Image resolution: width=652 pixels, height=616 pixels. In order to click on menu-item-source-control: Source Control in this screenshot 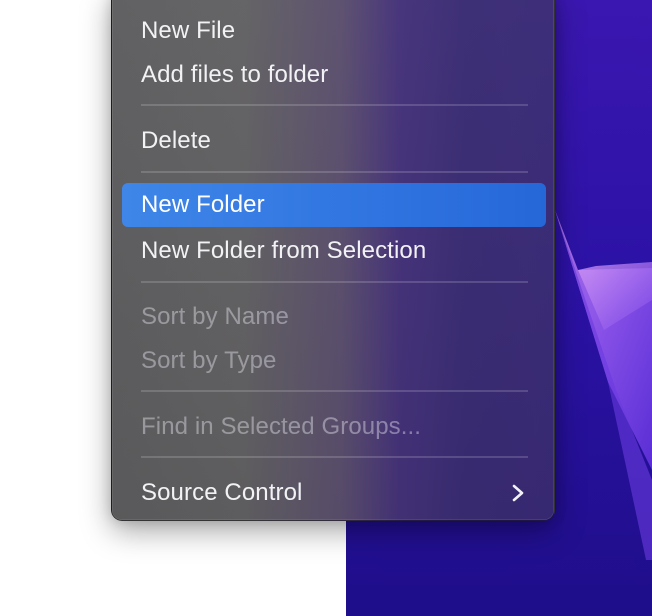, I will do `click(334, 493)`.